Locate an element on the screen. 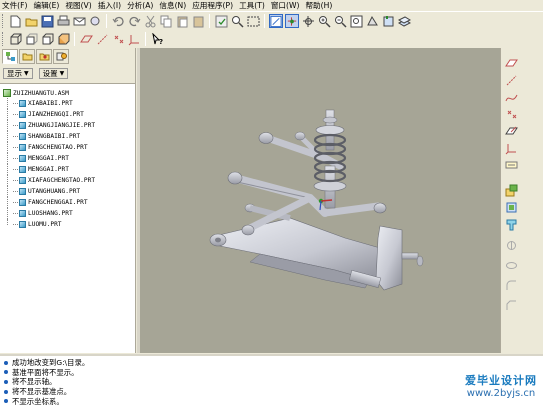 The width and height of the screenshot is (543, 409). info-bullet-icon is located at coordinates (6, 372).